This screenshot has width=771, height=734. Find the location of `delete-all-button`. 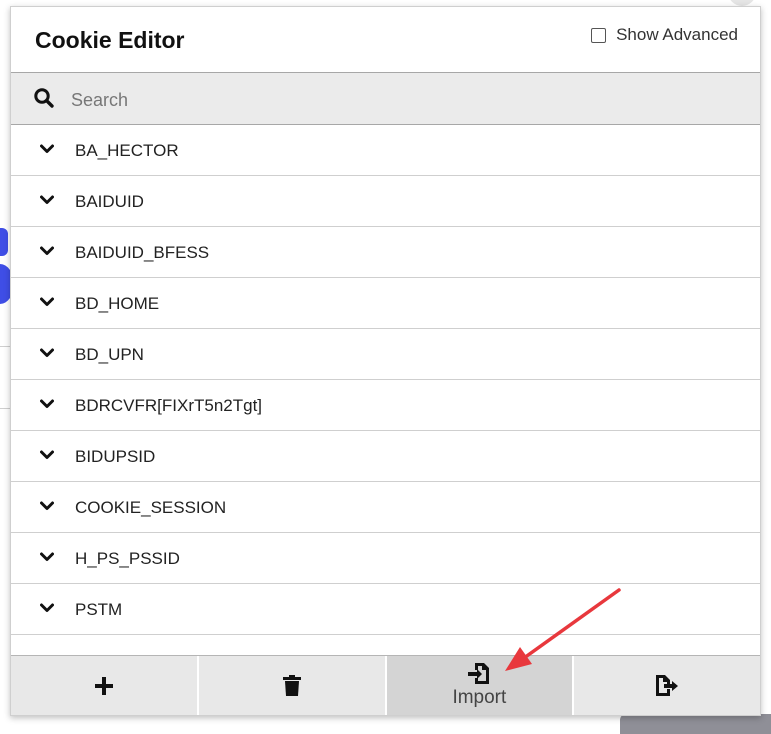

delete-all-button is located at coordinates (293, 685).